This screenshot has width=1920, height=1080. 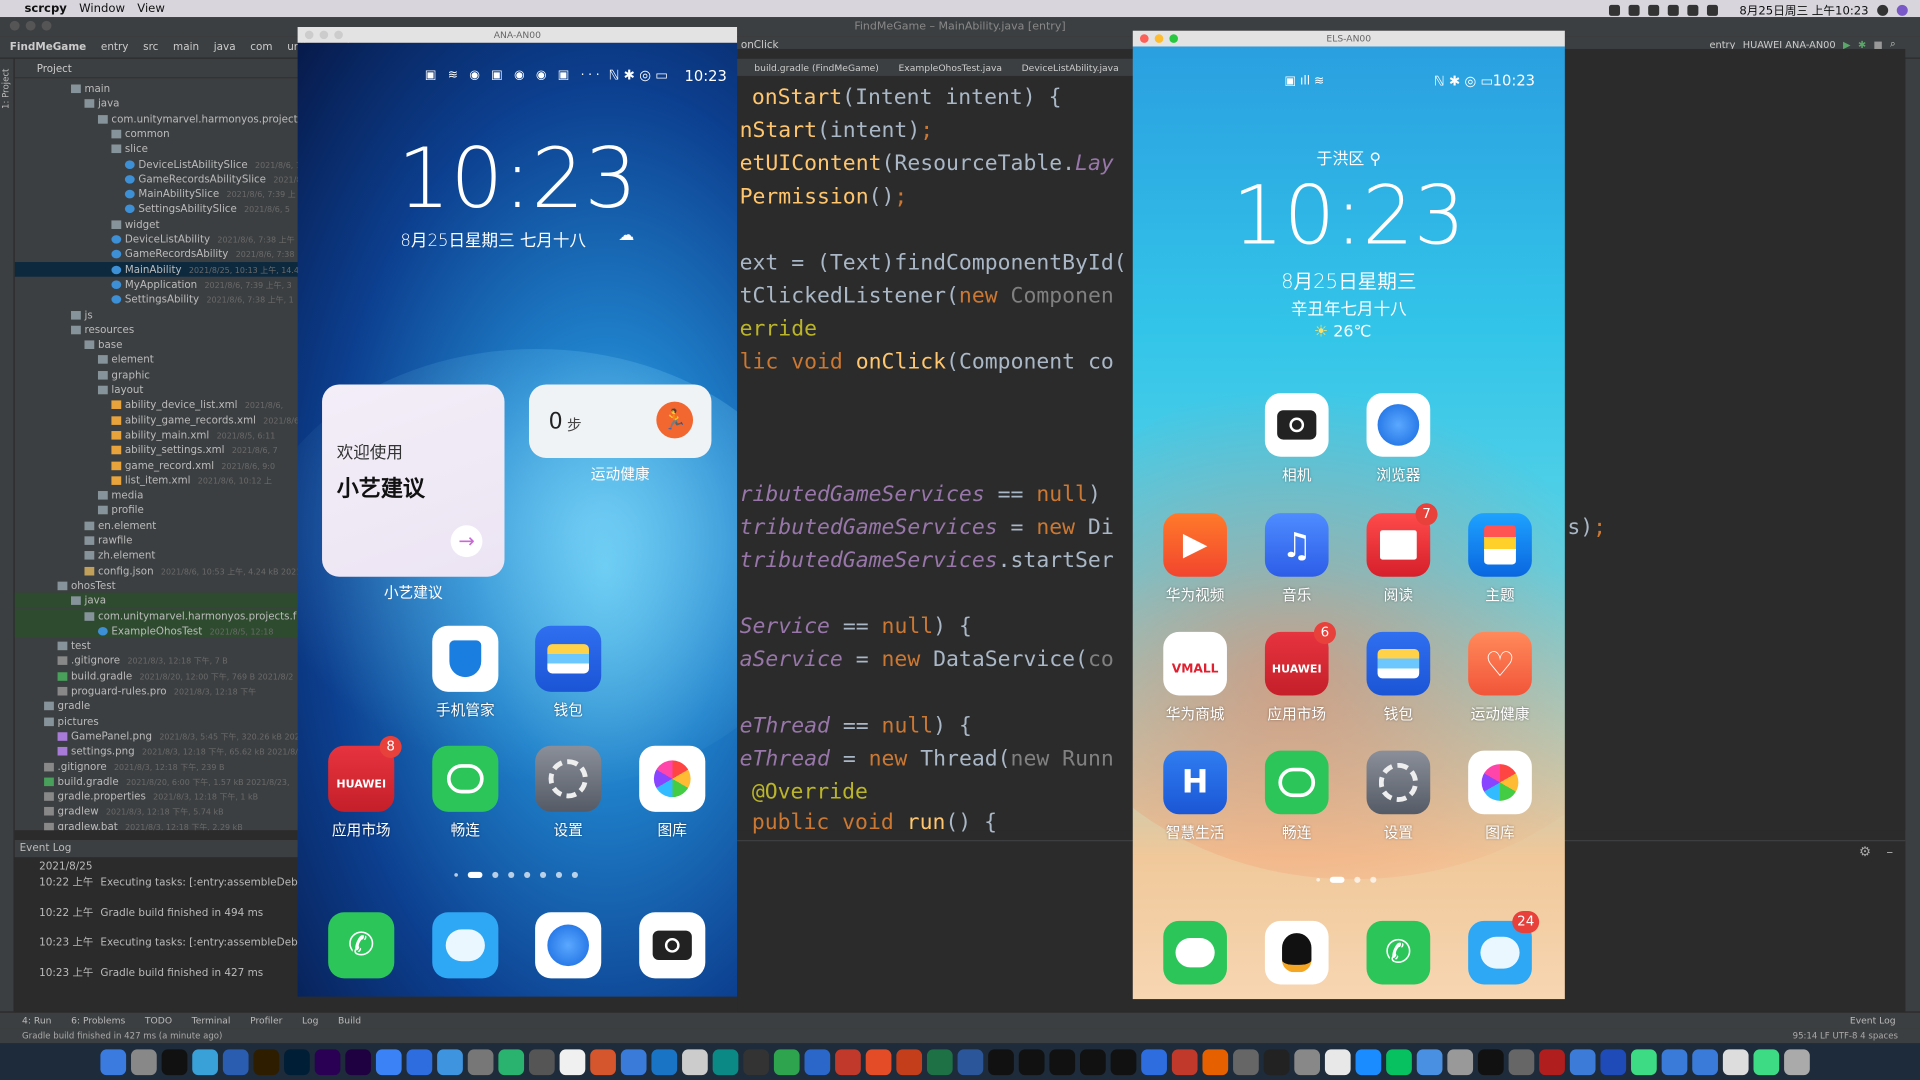 What do you see at coordinates (1500, 782) in the screenshot?
I see `gallery-flower-icon` at bounding box center [1500, 782].